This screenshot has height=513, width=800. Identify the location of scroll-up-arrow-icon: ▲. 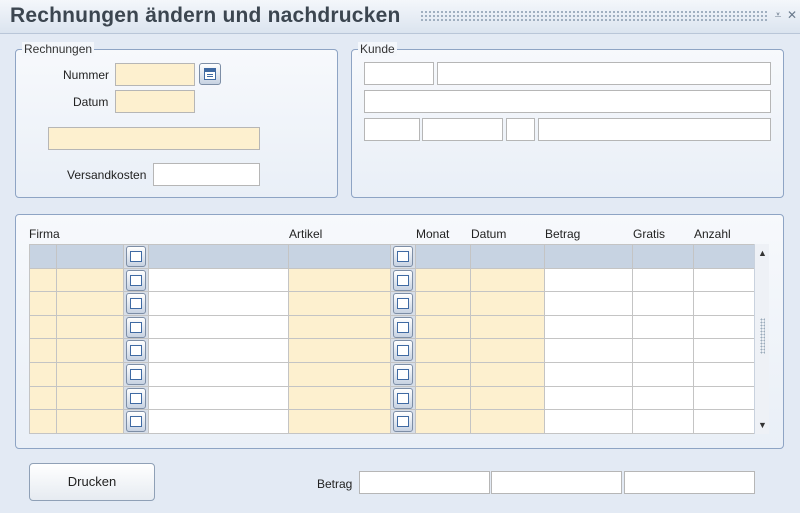
(762, 253).